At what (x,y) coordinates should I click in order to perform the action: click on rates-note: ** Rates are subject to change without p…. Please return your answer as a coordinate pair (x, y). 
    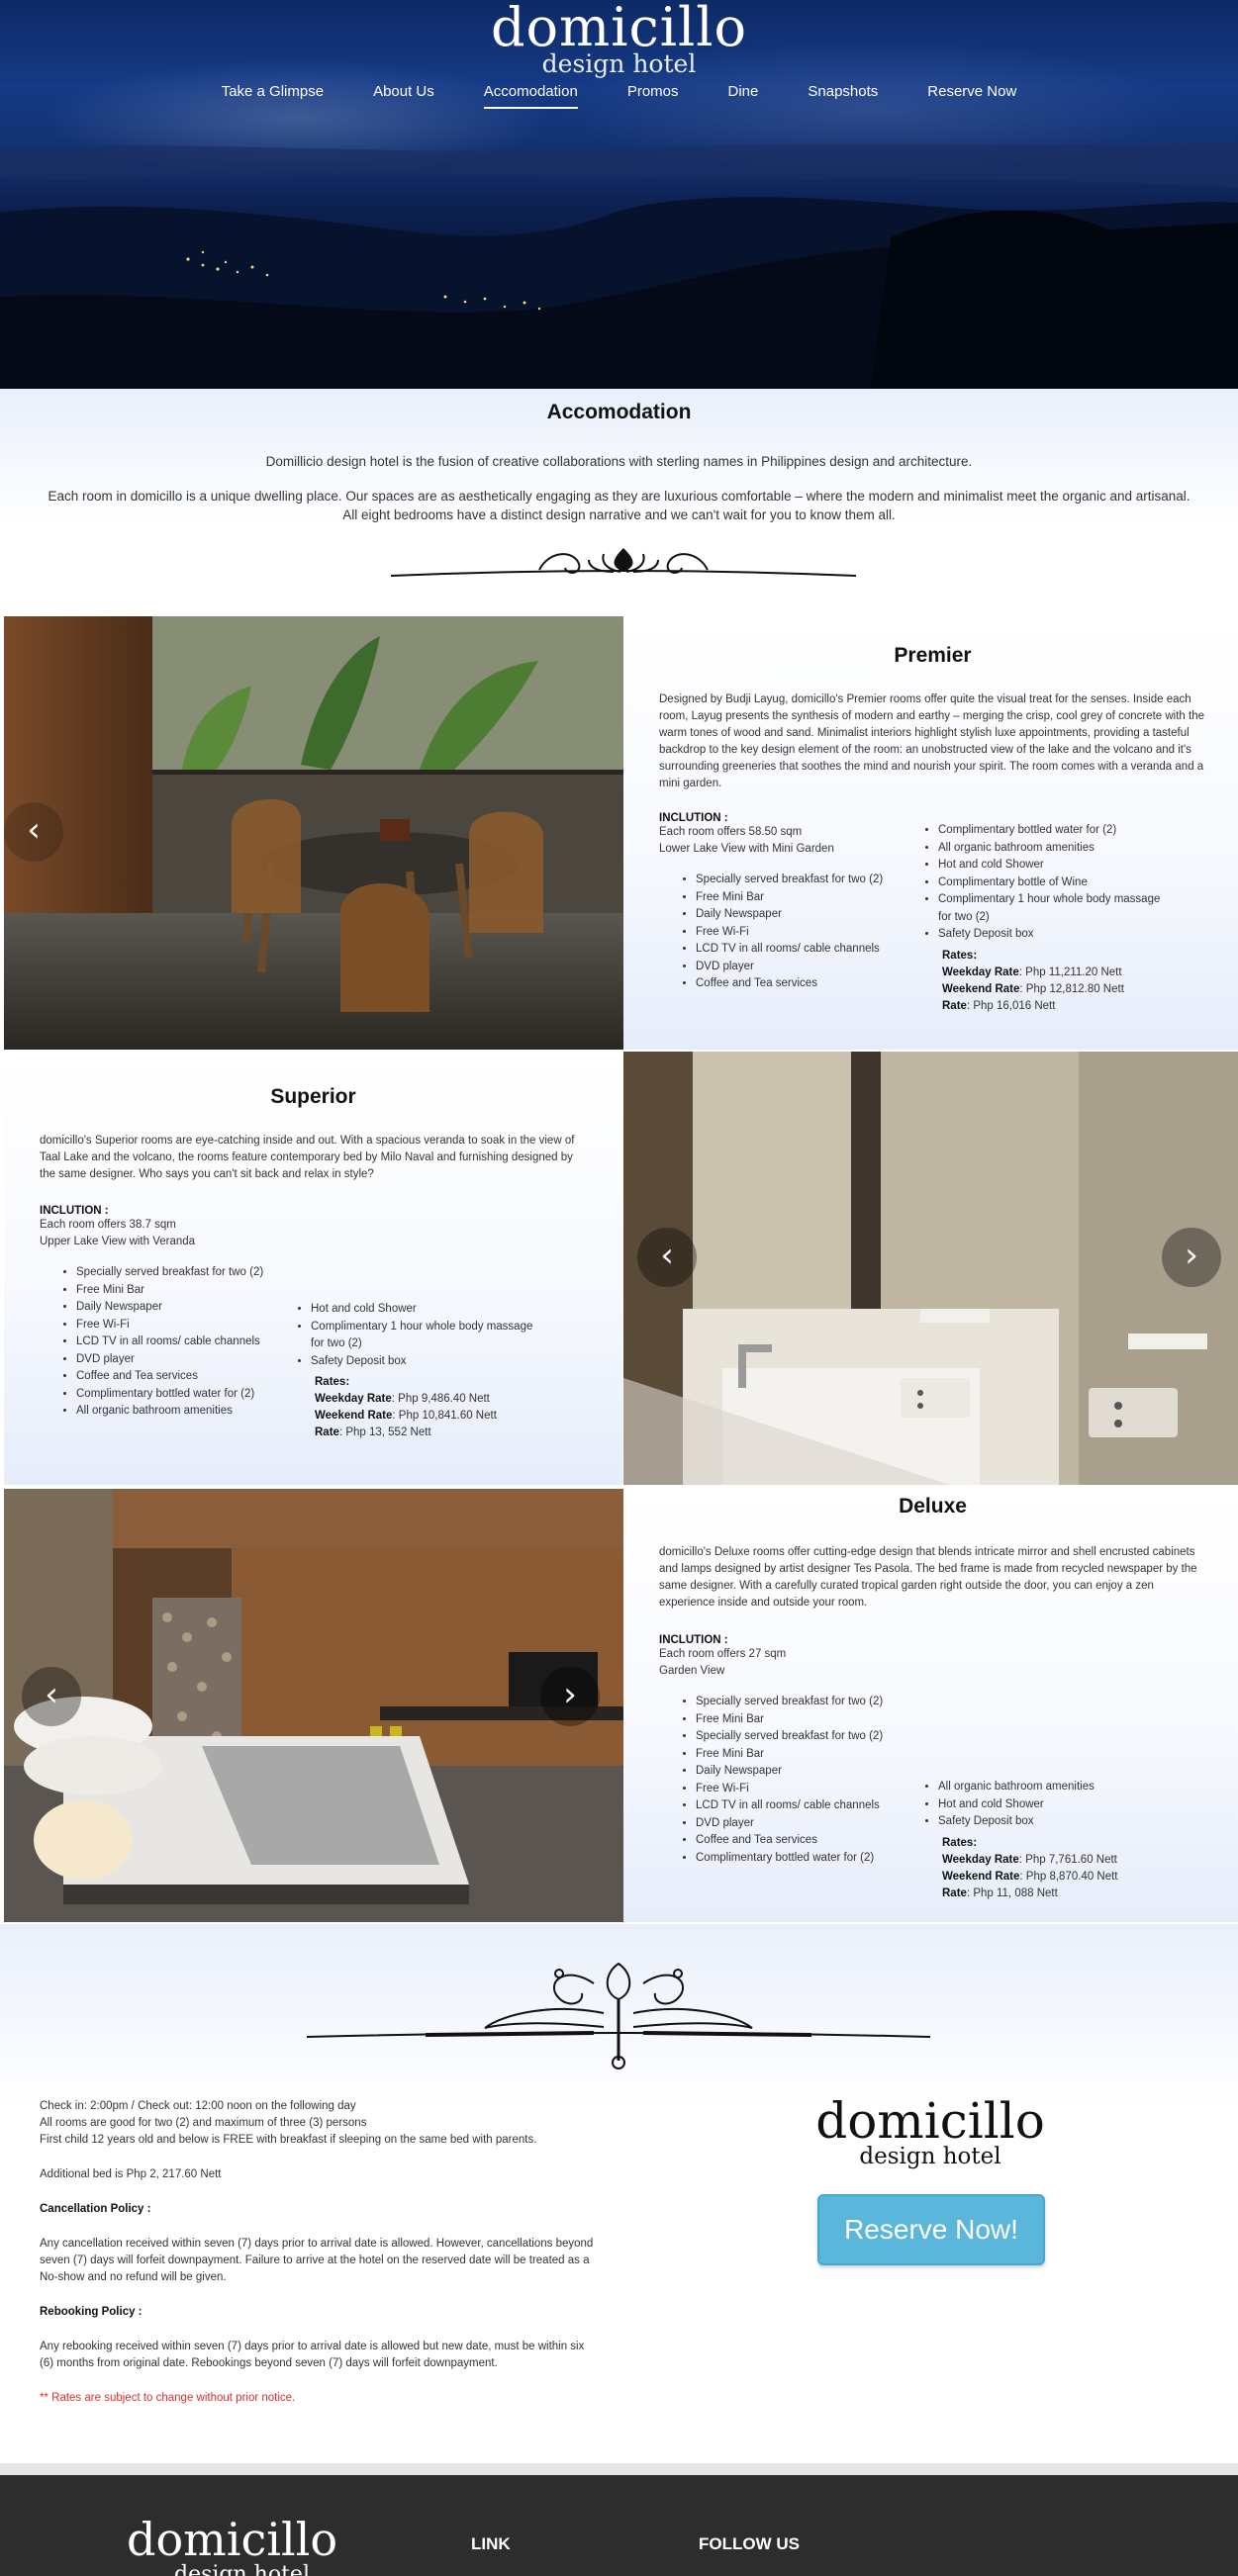
    Looking at the image, I should click on (168, 2398).